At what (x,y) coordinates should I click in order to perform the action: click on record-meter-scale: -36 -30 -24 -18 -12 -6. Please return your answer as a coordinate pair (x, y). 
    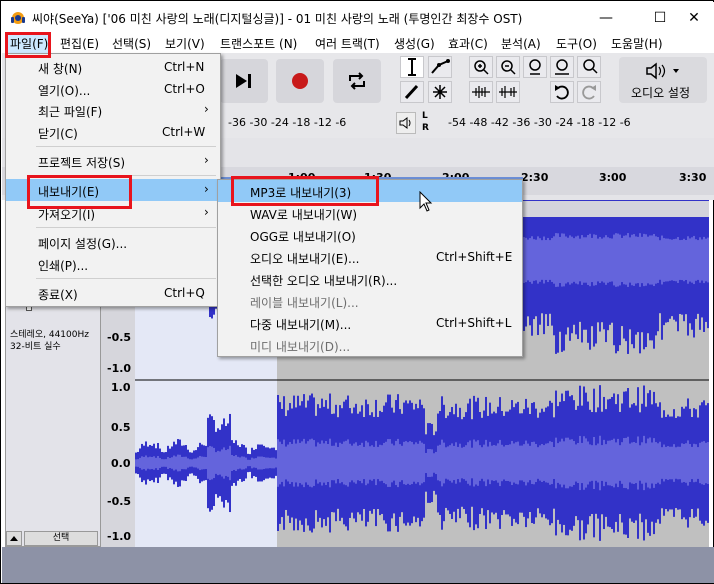
    Looking at the image, I should click on (287, 122).